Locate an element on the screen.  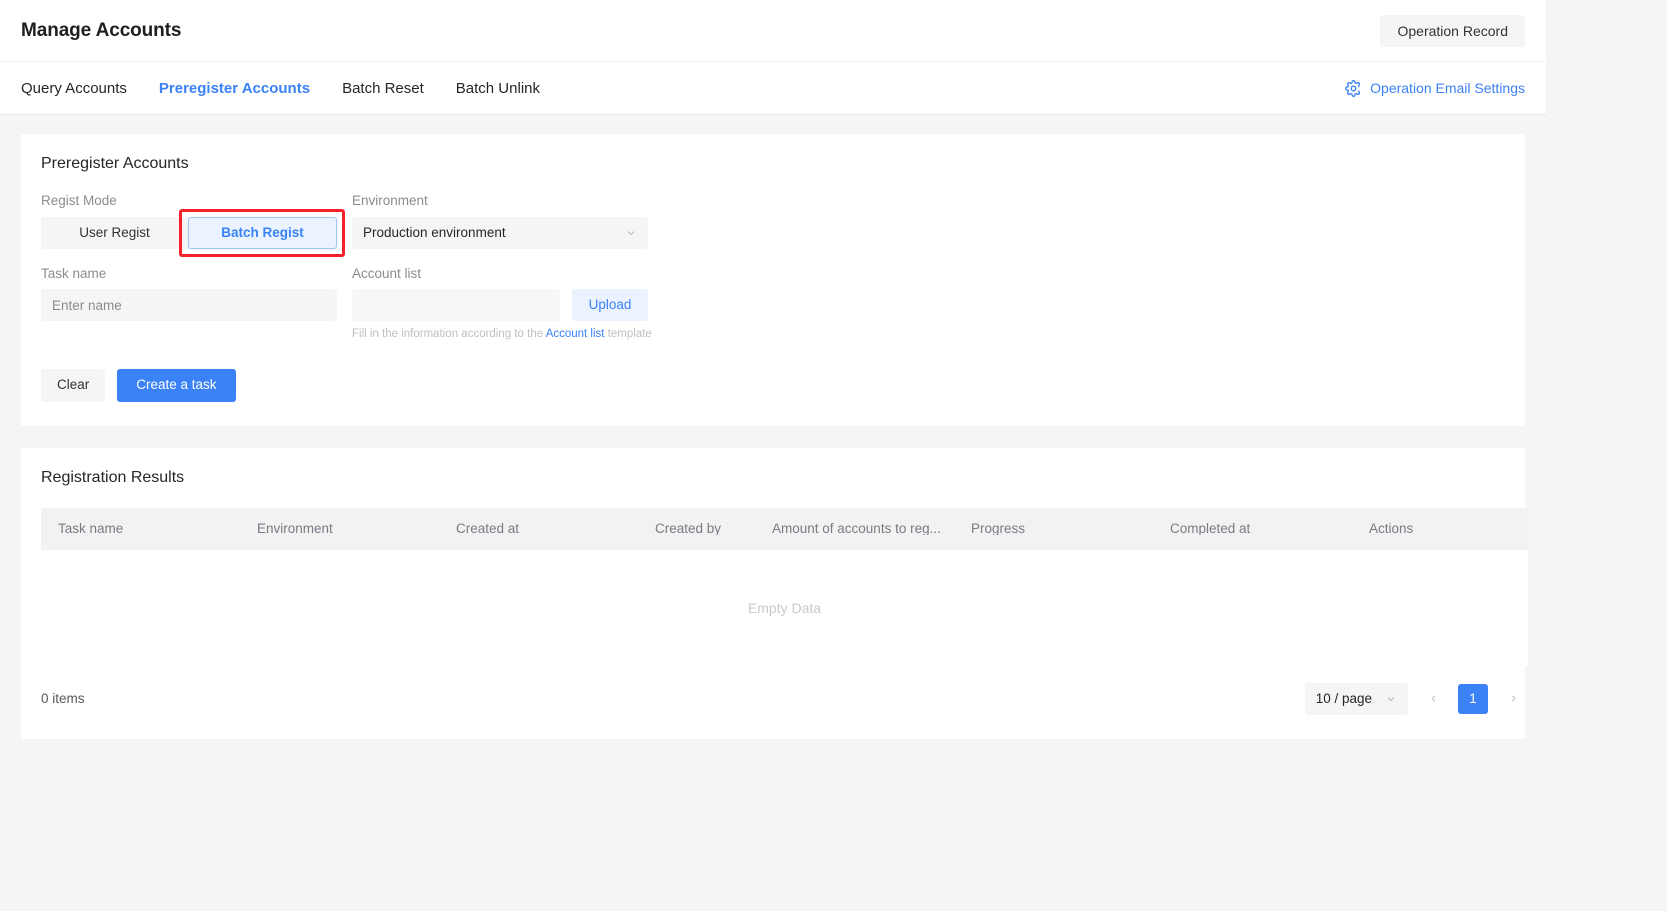
pagination-prev-button is located at coordinates (1433, 699).